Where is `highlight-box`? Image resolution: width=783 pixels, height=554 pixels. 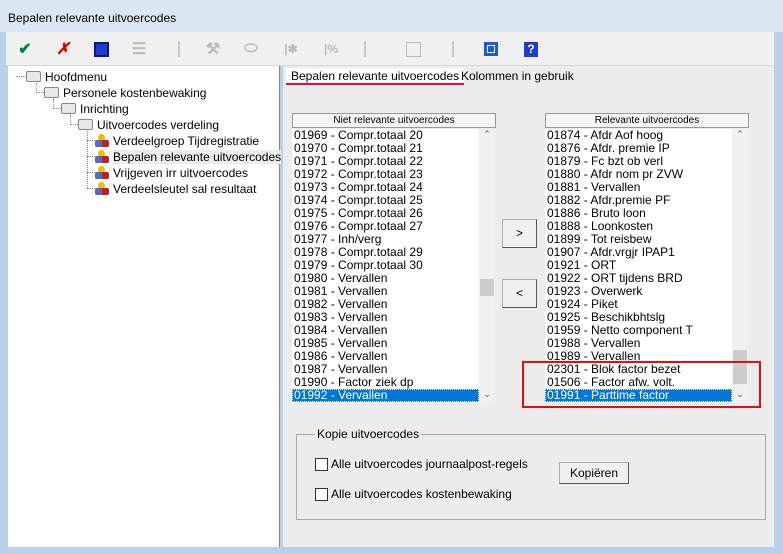 highlight-box is located at coordinates (641, 384).